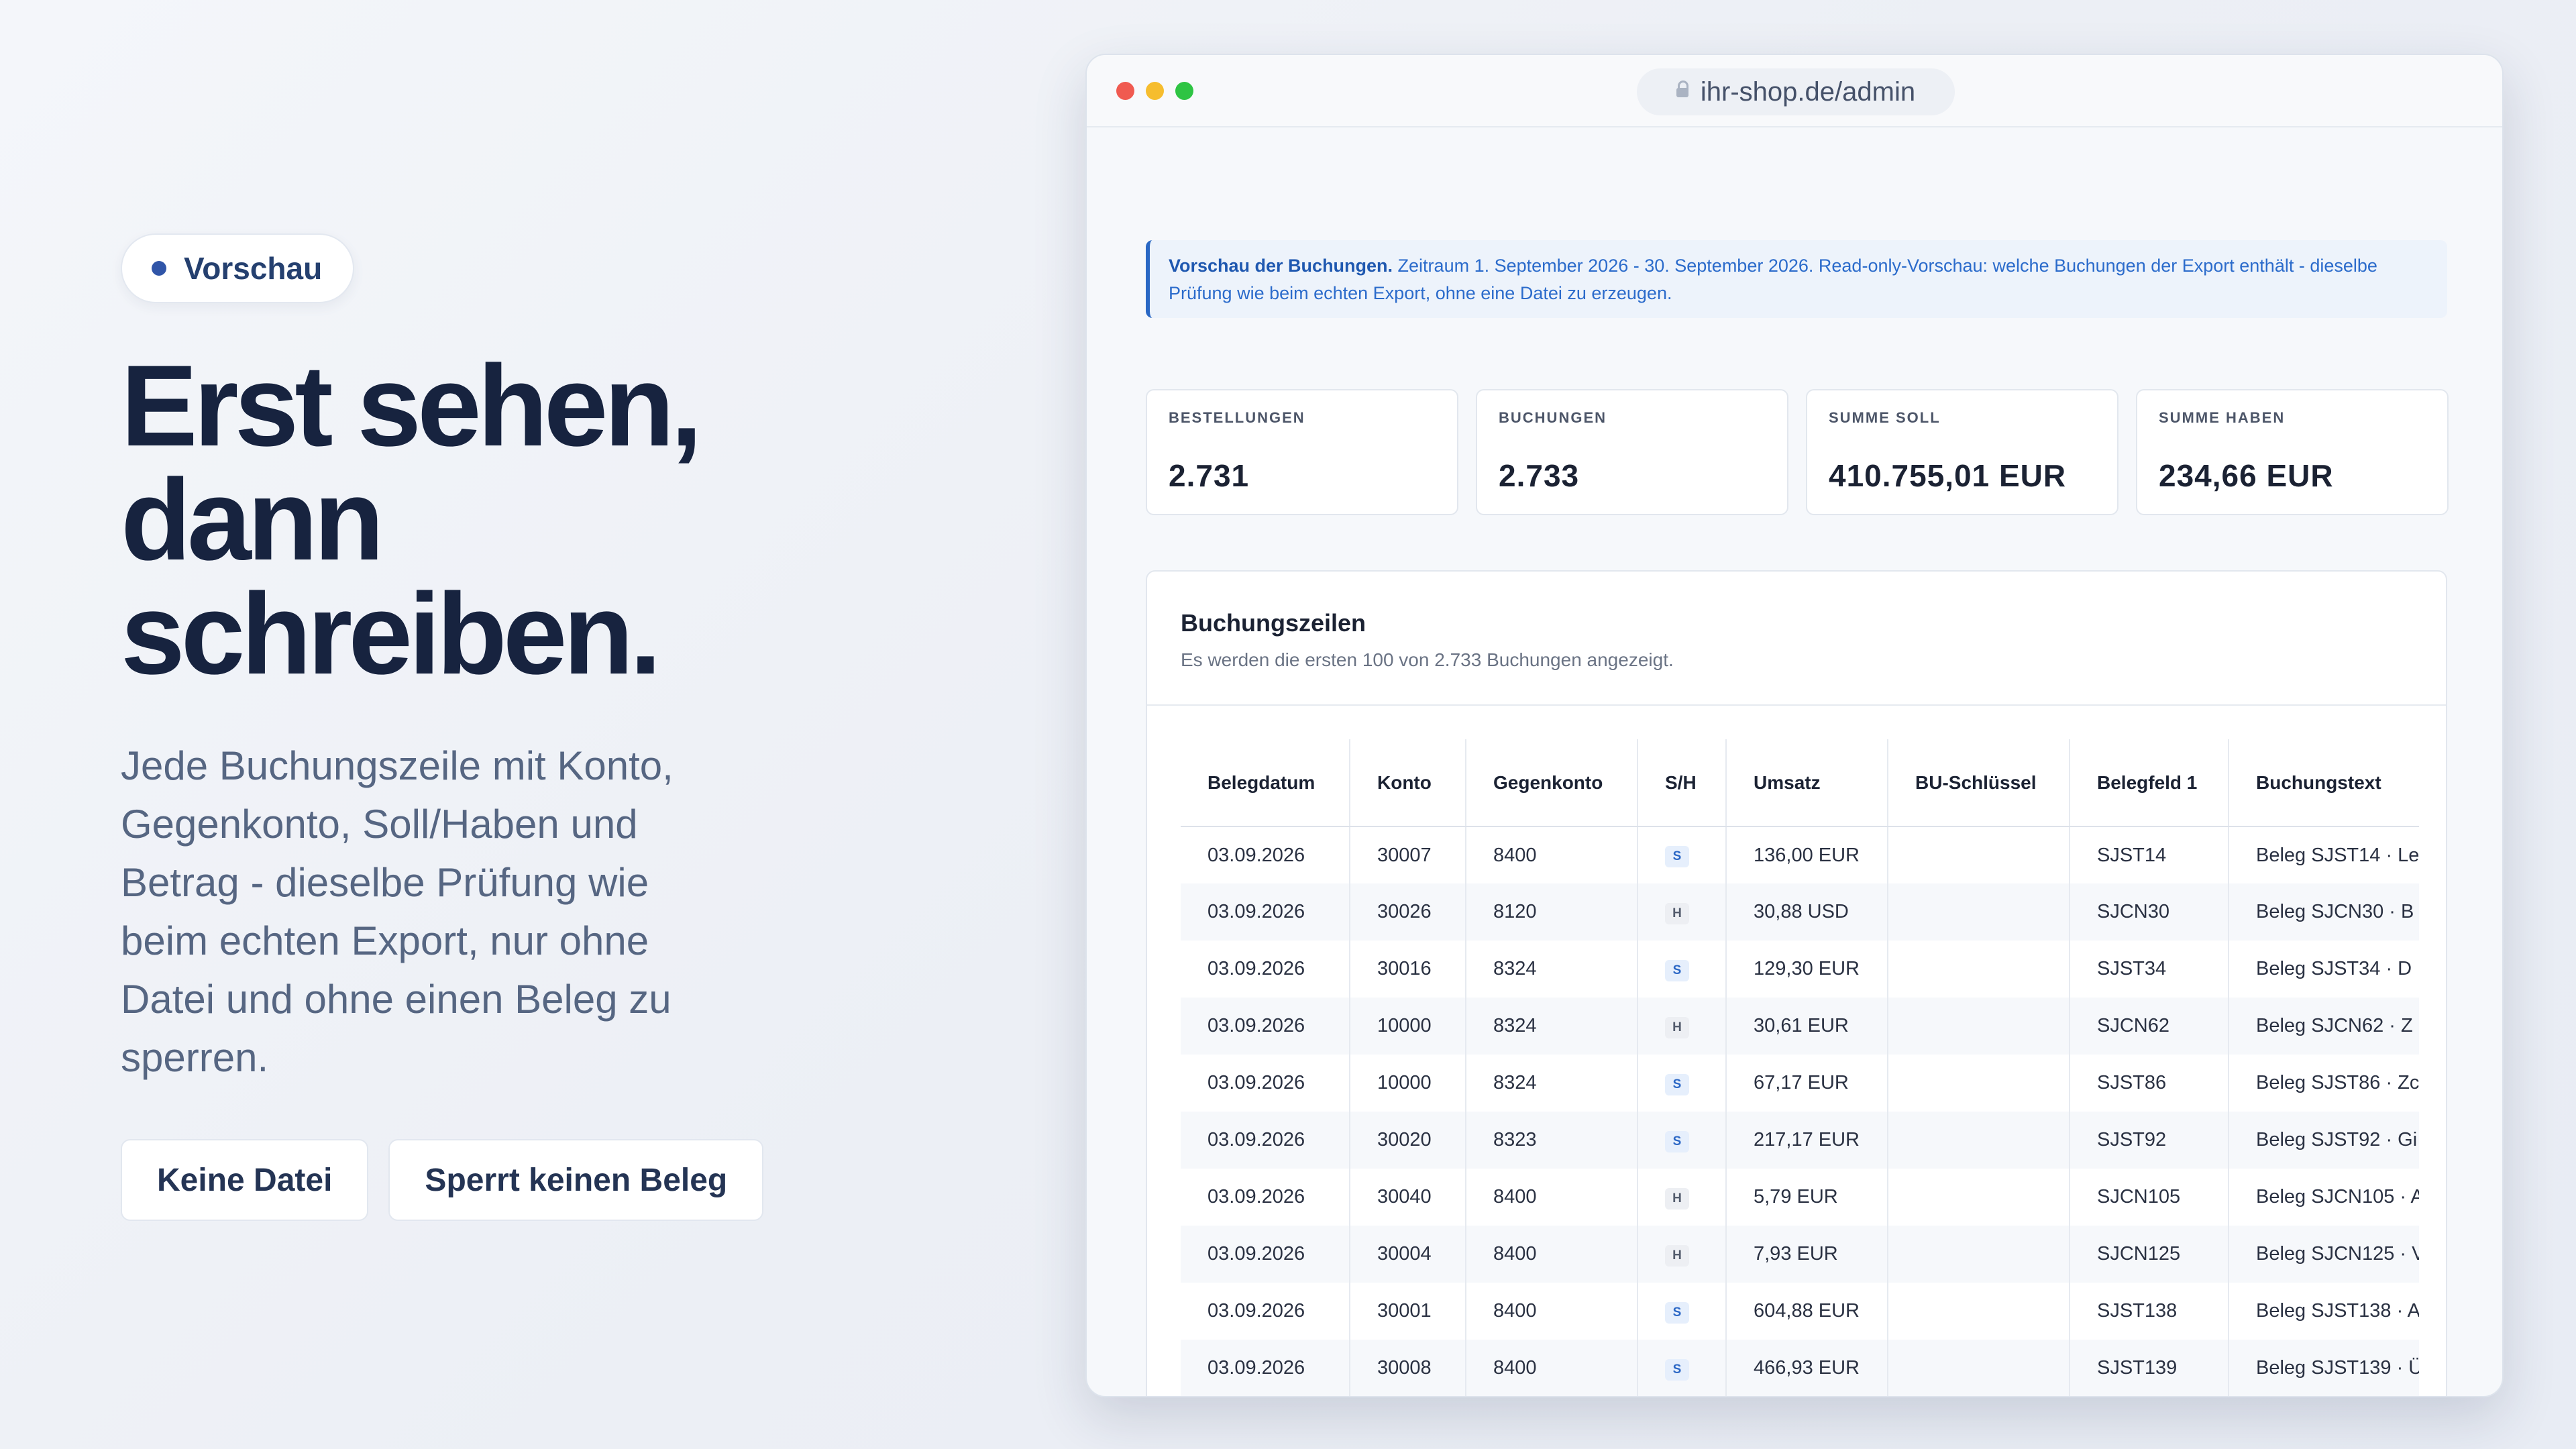  Describe the element at coordinates (1807, 1083) in the screenshot. I see `table-cell: 67,17 EUR` at that location.